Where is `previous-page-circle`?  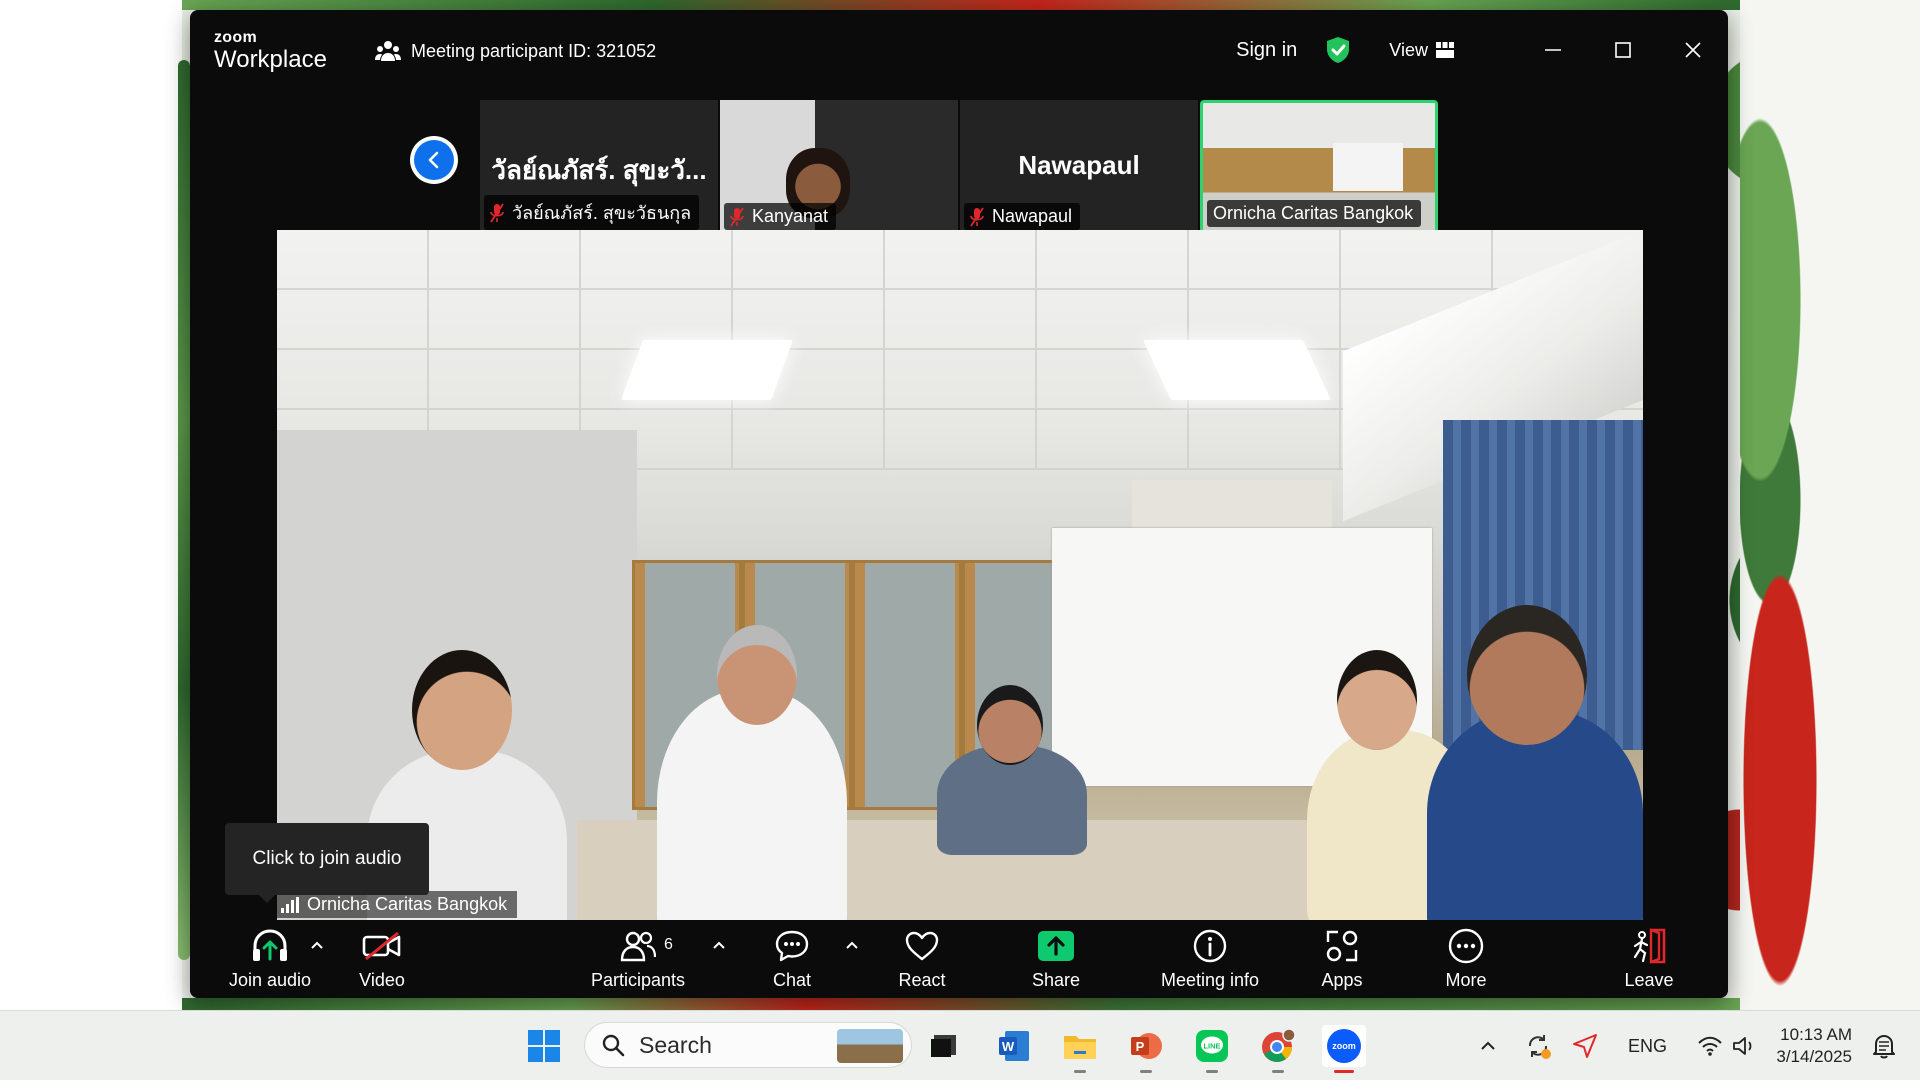
previous-page-circle is located at coordinates (434, 160).